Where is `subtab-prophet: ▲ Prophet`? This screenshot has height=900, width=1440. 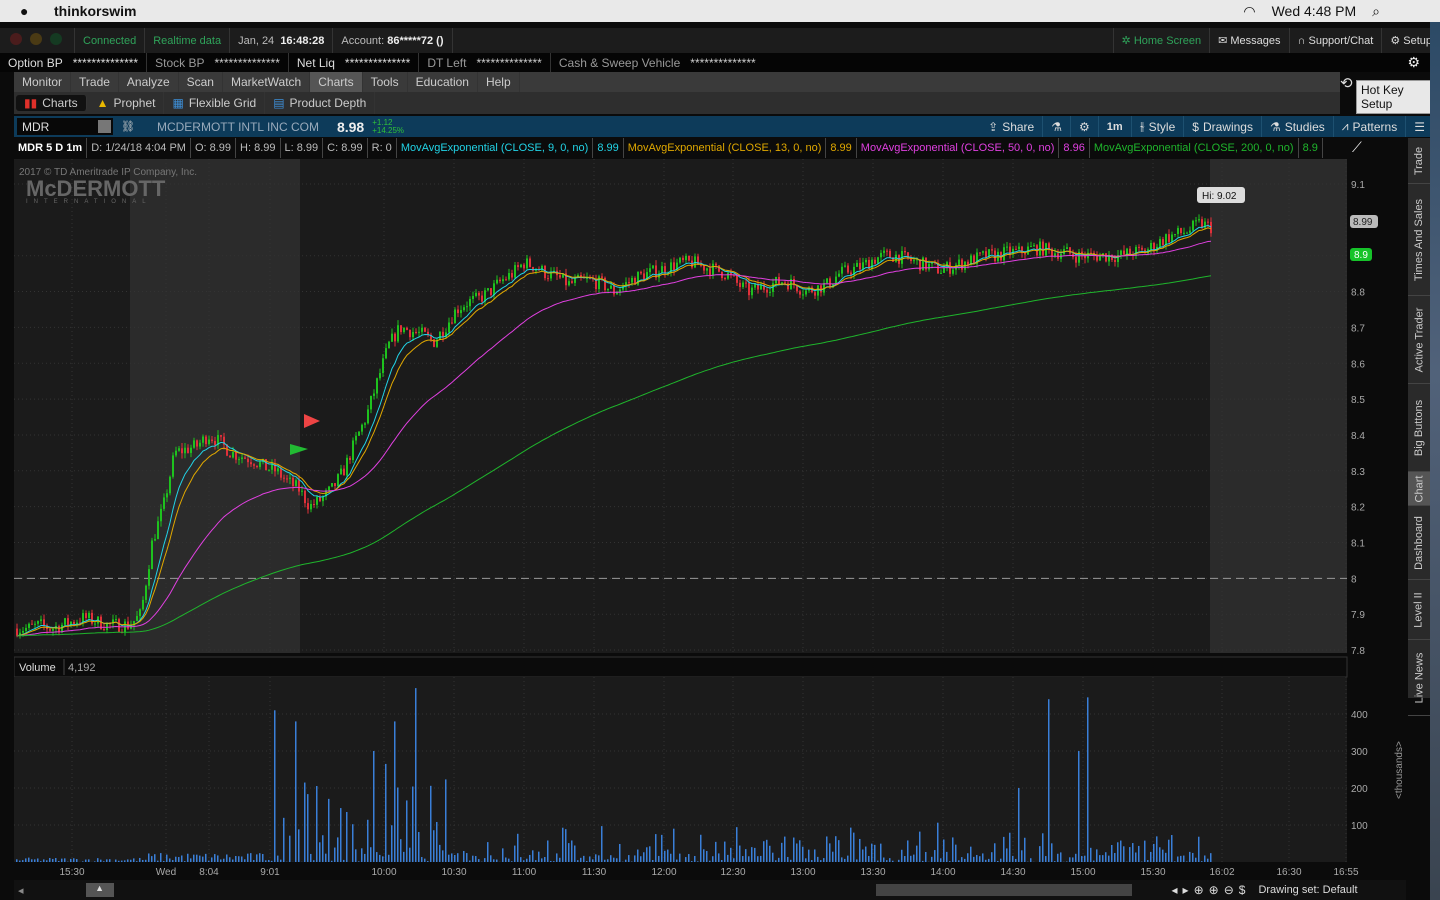 subtab-prophet: ▲ Prophet is located at coordinates (127, 103).